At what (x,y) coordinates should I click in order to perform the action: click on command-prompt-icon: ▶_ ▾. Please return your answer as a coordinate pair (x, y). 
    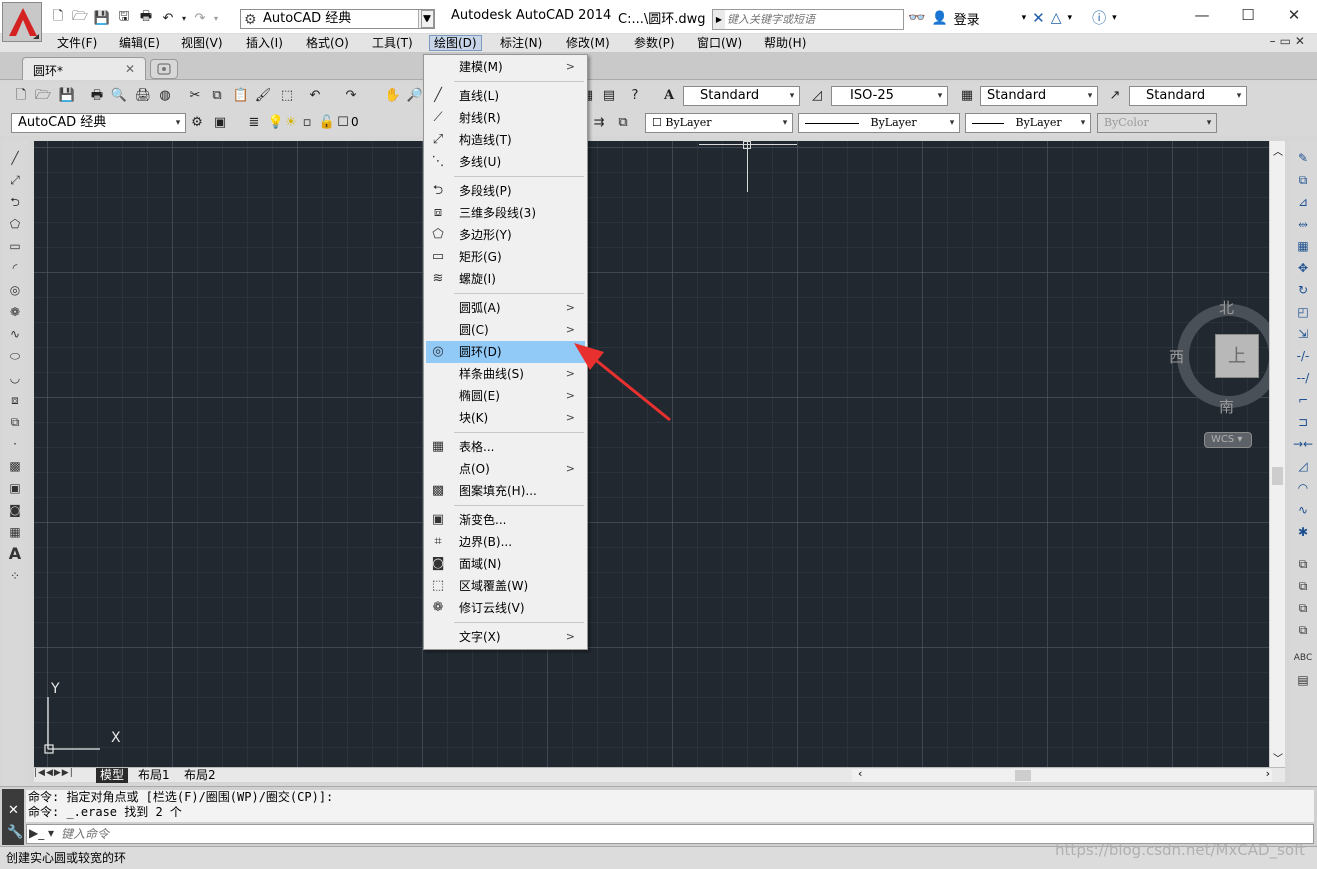
    Looking at the image, I should click on (41, 833).